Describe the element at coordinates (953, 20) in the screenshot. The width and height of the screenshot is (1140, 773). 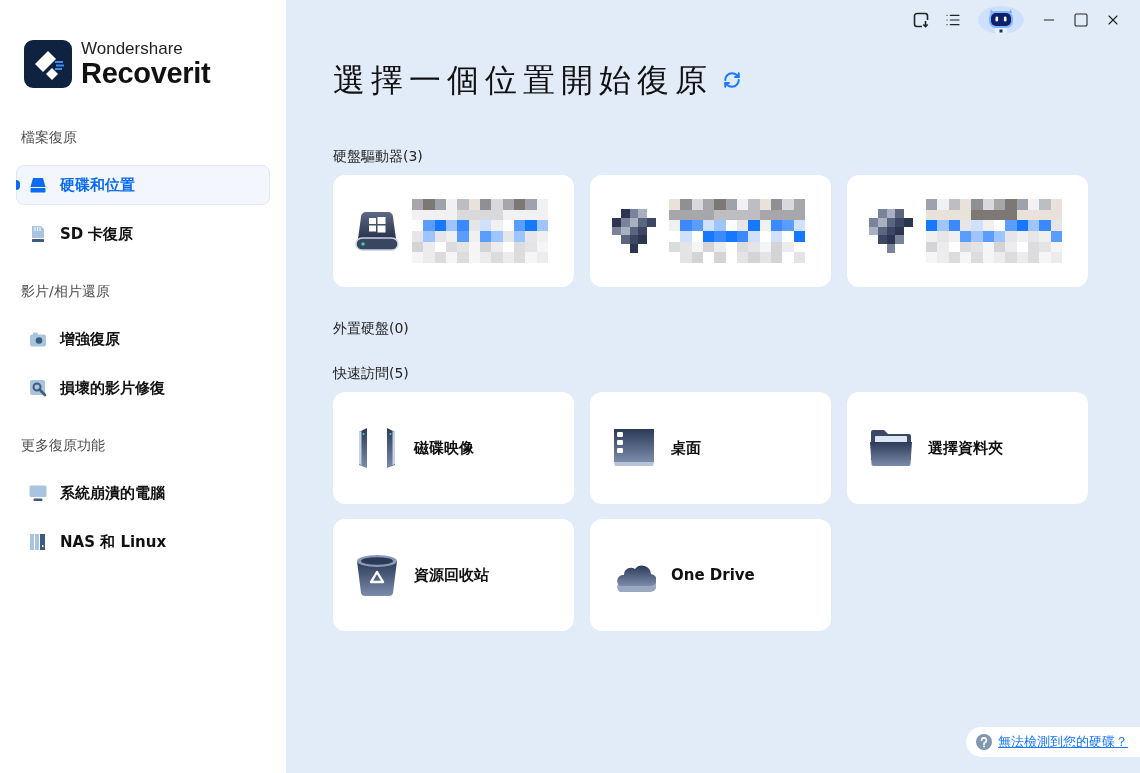
I see `list-icon` at that location.